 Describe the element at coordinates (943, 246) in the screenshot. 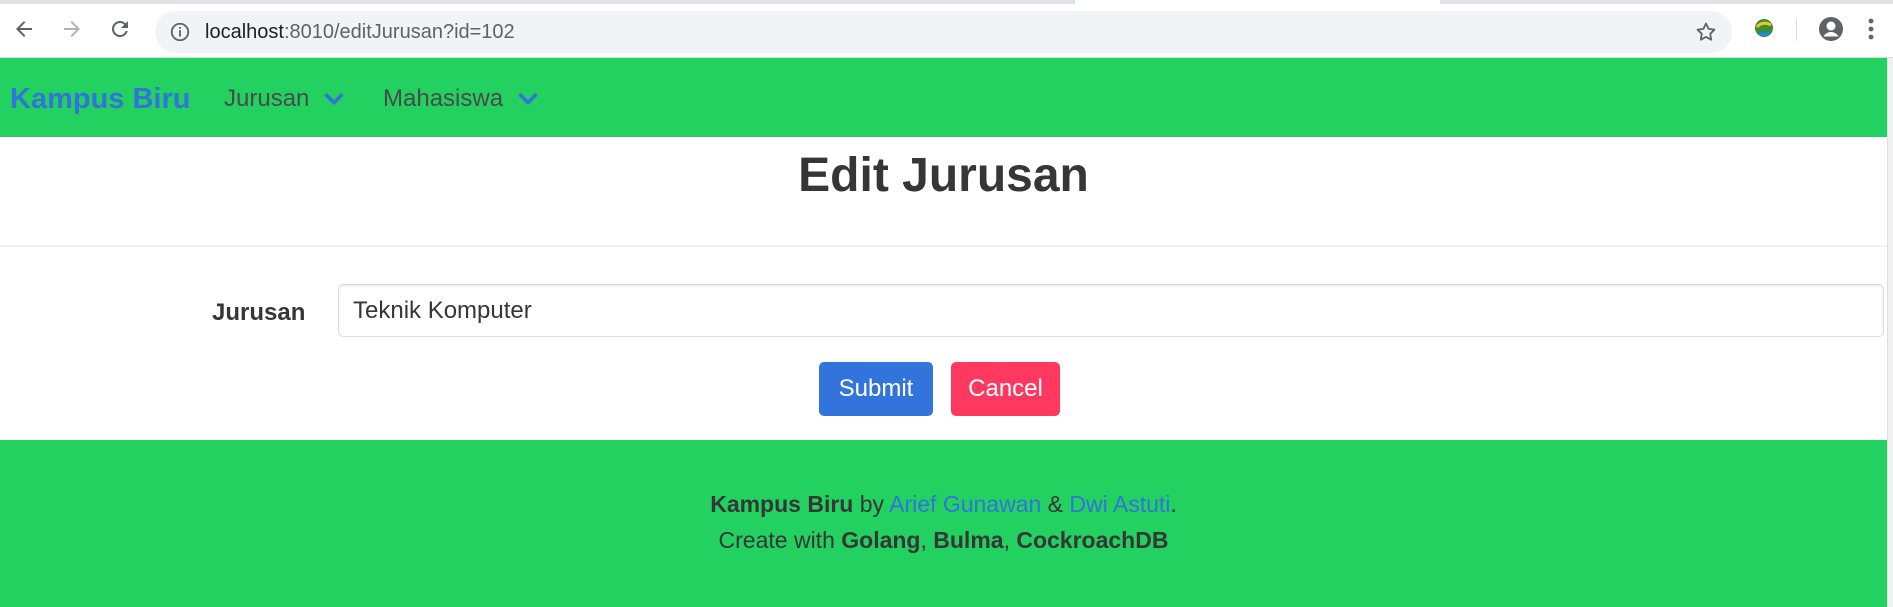

I see `section-divider` at that location.